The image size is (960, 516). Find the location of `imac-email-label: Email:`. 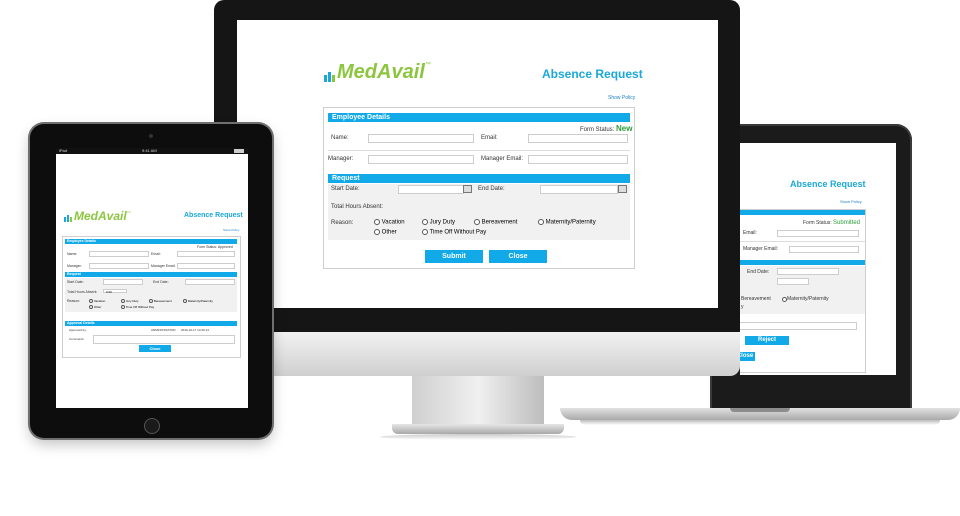

imac-email-label: Email: is located at coordinates (489, 138).